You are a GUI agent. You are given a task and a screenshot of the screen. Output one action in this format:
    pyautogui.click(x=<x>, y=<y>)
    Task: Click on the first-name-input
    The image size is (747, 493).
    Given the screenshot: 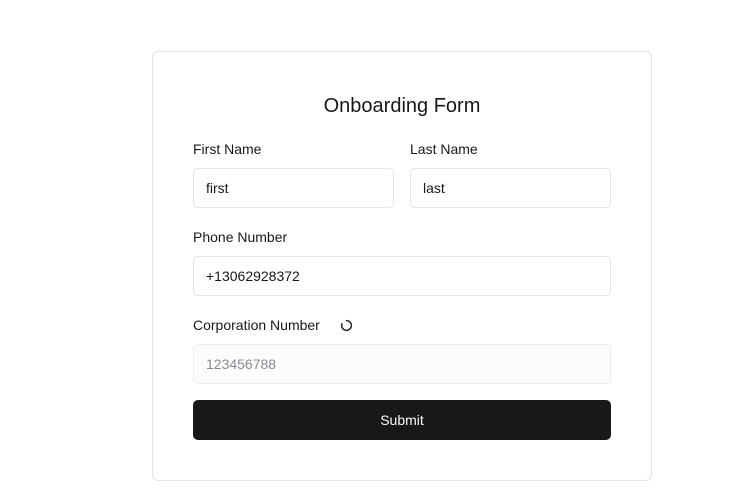 What is the action you would take?
    pyautogui.click(x=293, y=188)
    